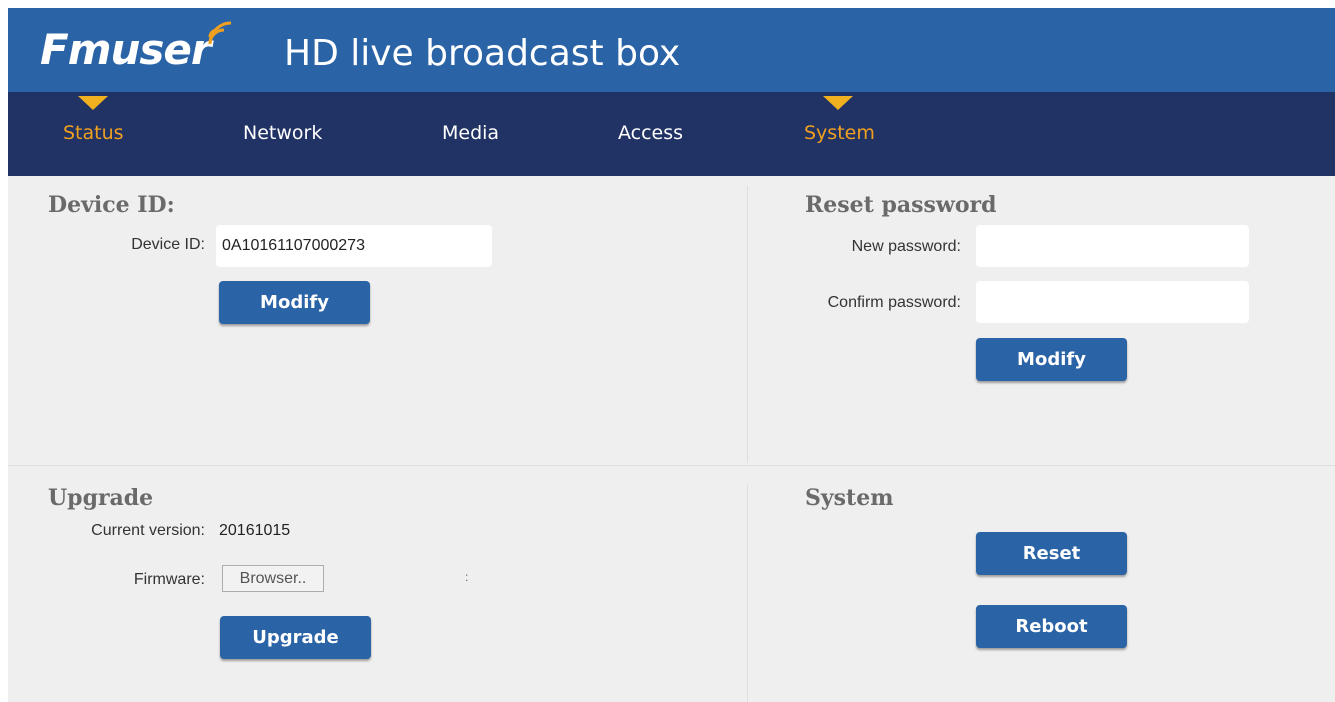 The width and height of the screenshot is (1335, 702). What do you see at coordinates (650, 133) in the screenshot?
I see `nav-item-access: Access` at bounding box center [650, 133].